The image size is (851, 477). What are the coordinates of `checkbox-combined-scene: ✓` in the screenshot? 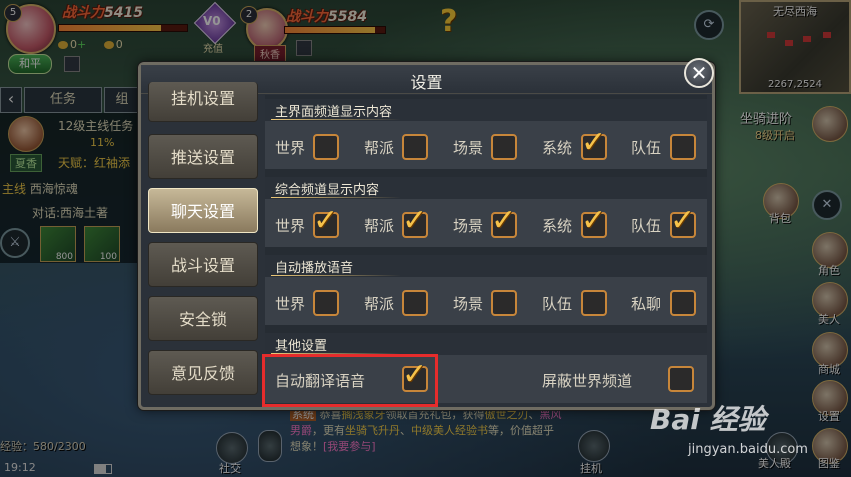 It's located at (504, 222).